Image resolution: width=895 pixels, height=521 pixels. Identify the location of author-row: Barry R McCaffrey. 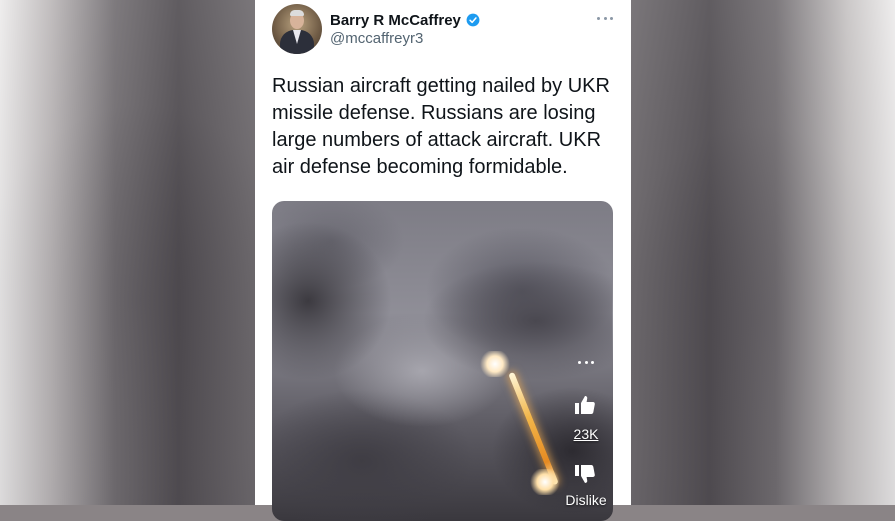
(405, 20).